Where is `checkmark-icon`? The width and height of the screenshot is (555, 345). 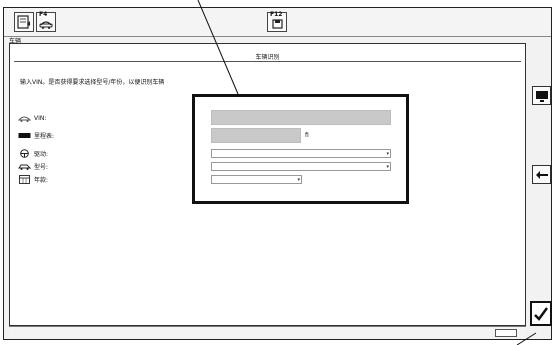
checkmark-icon is located at coordinates (541, 313).